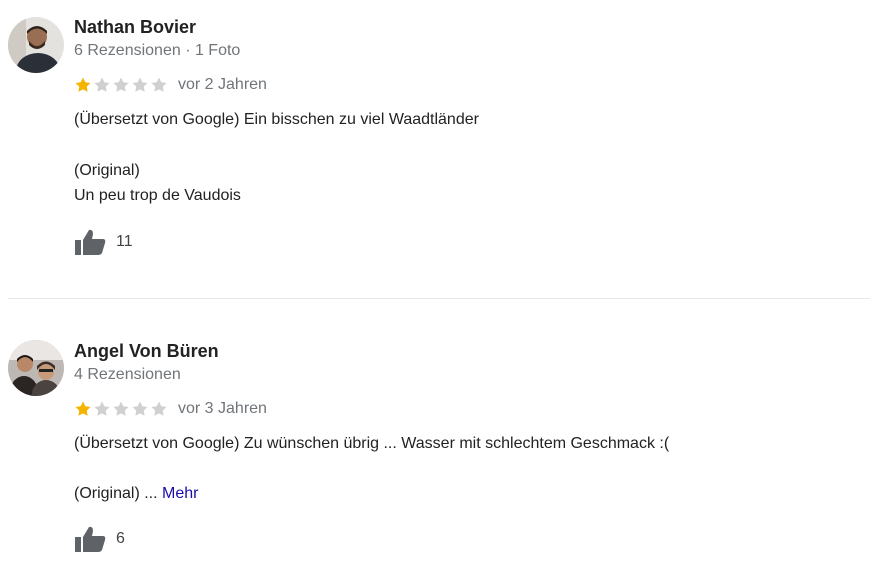 The image size is (873, 572). Describe the element at coordinates (222, 408) in the screenshot. I see `review-time: vor 3 Jahren` at that location.